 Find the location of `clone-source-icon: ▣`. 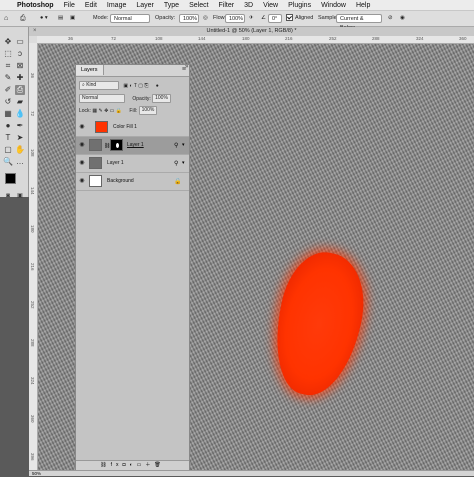

clone-source-icon: ▣ is located at coordinates (72, 18).